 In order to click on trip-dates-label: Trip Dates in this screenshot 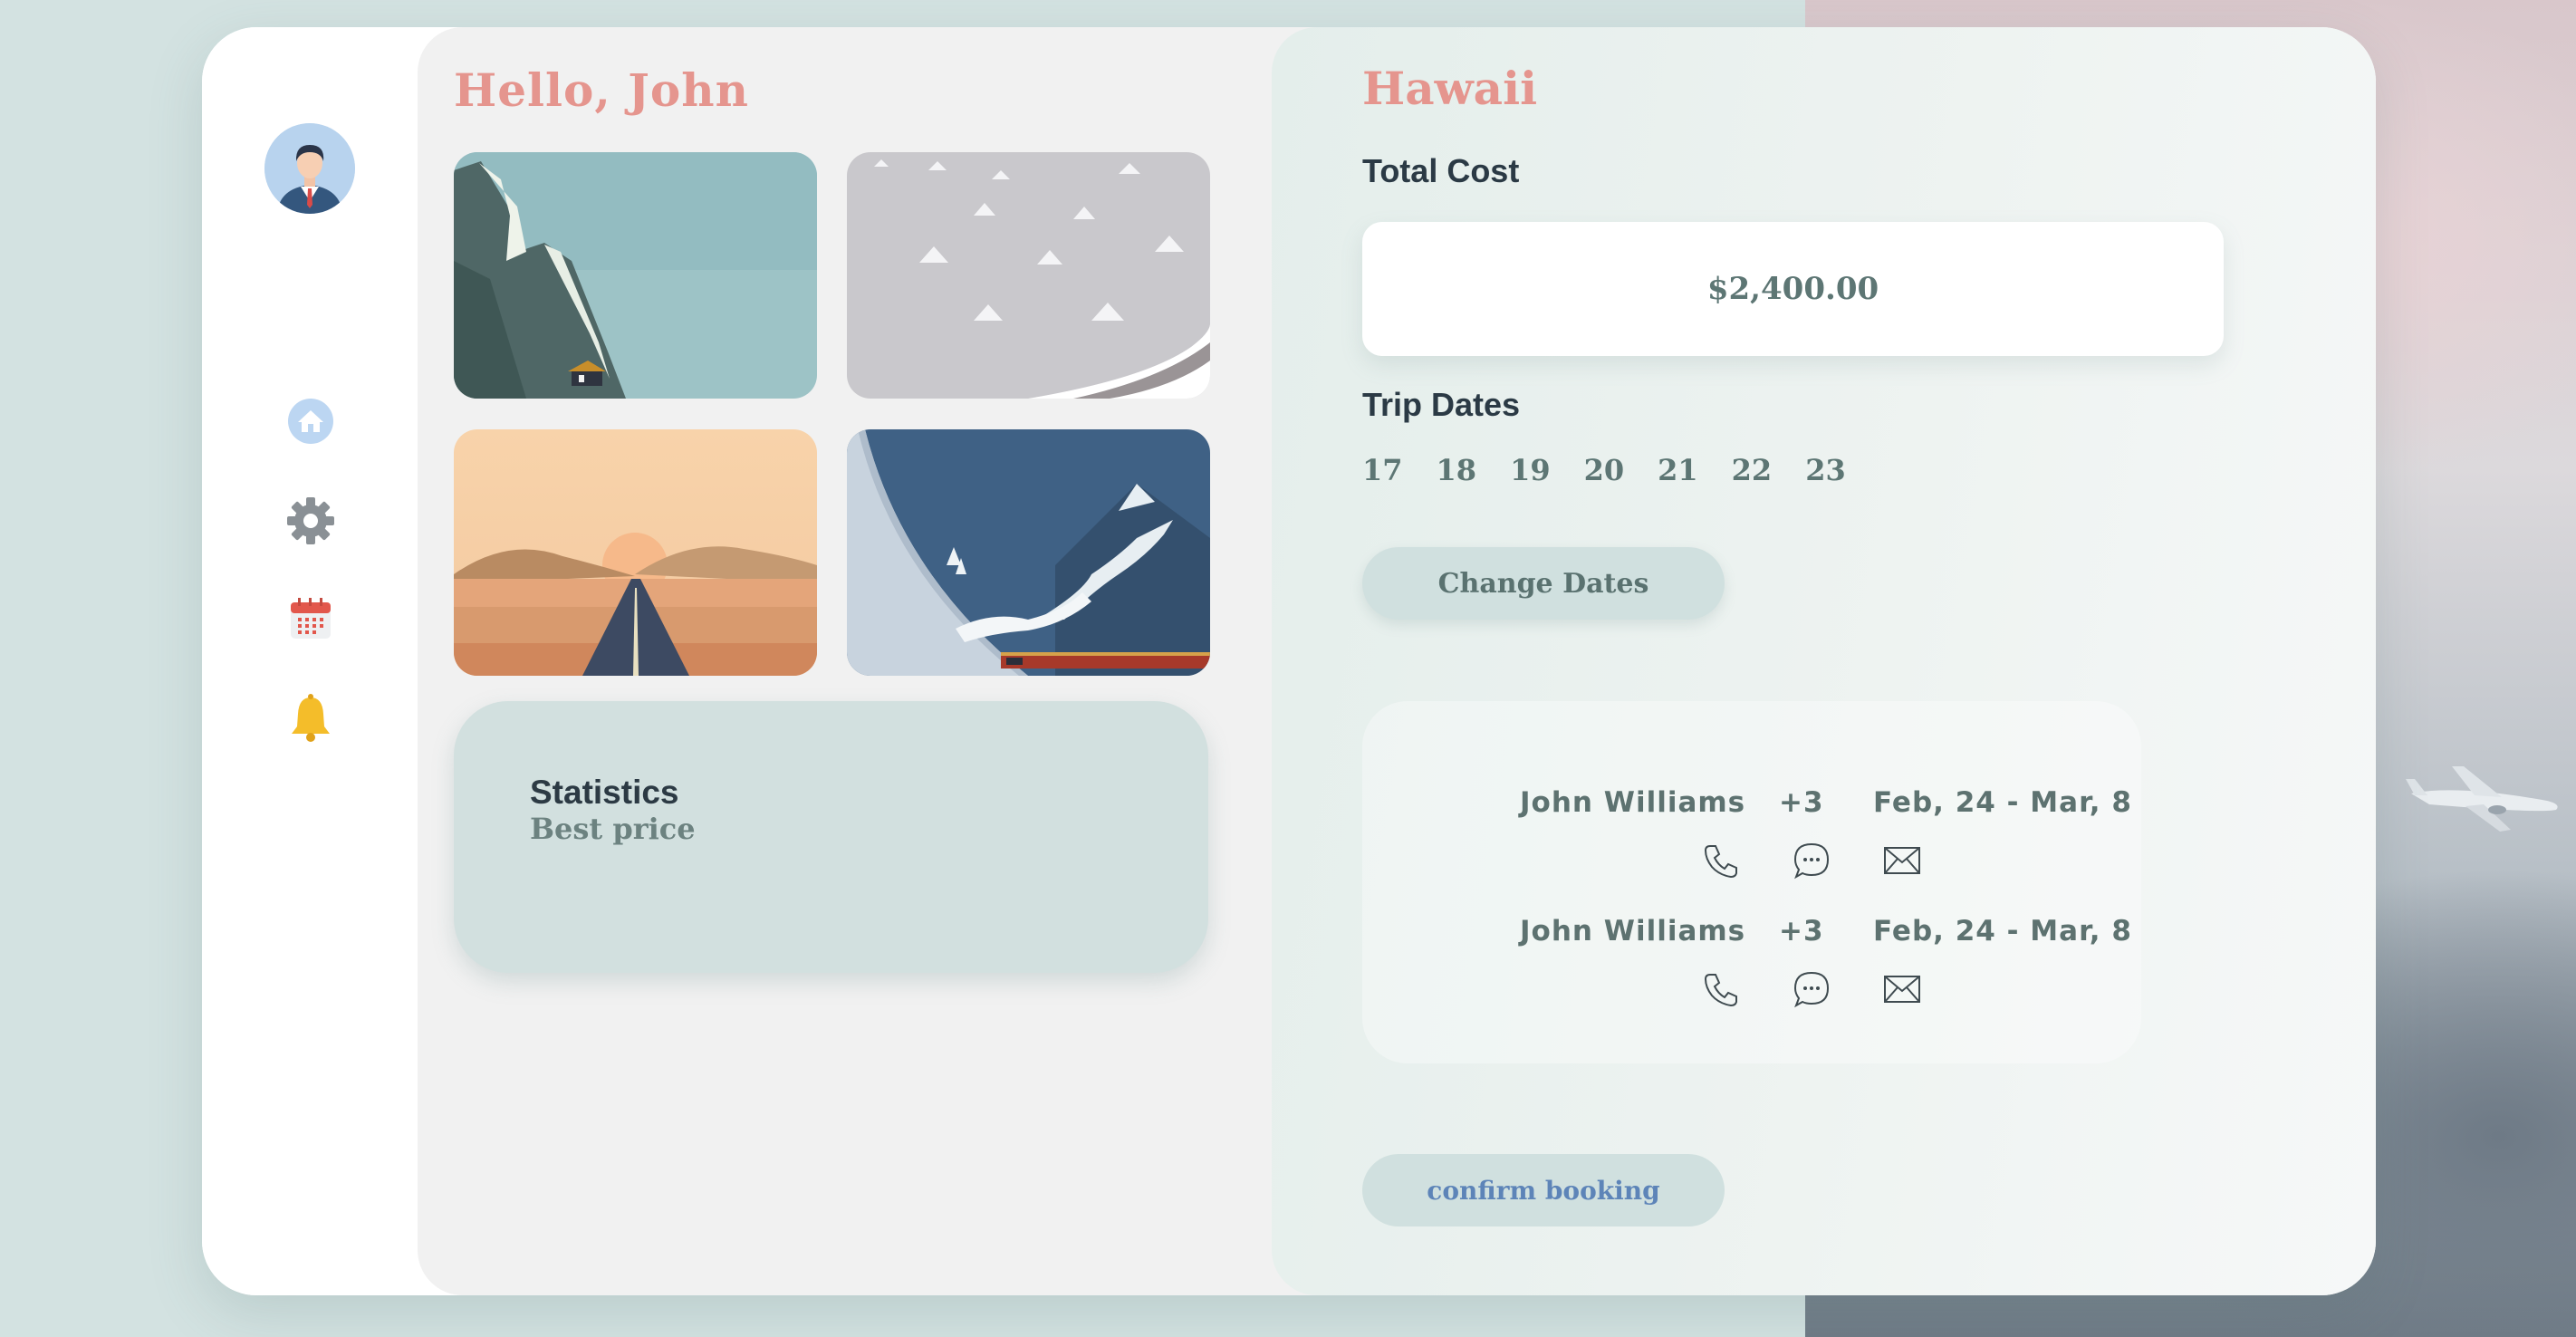, I will do `click(1441, 404)`.